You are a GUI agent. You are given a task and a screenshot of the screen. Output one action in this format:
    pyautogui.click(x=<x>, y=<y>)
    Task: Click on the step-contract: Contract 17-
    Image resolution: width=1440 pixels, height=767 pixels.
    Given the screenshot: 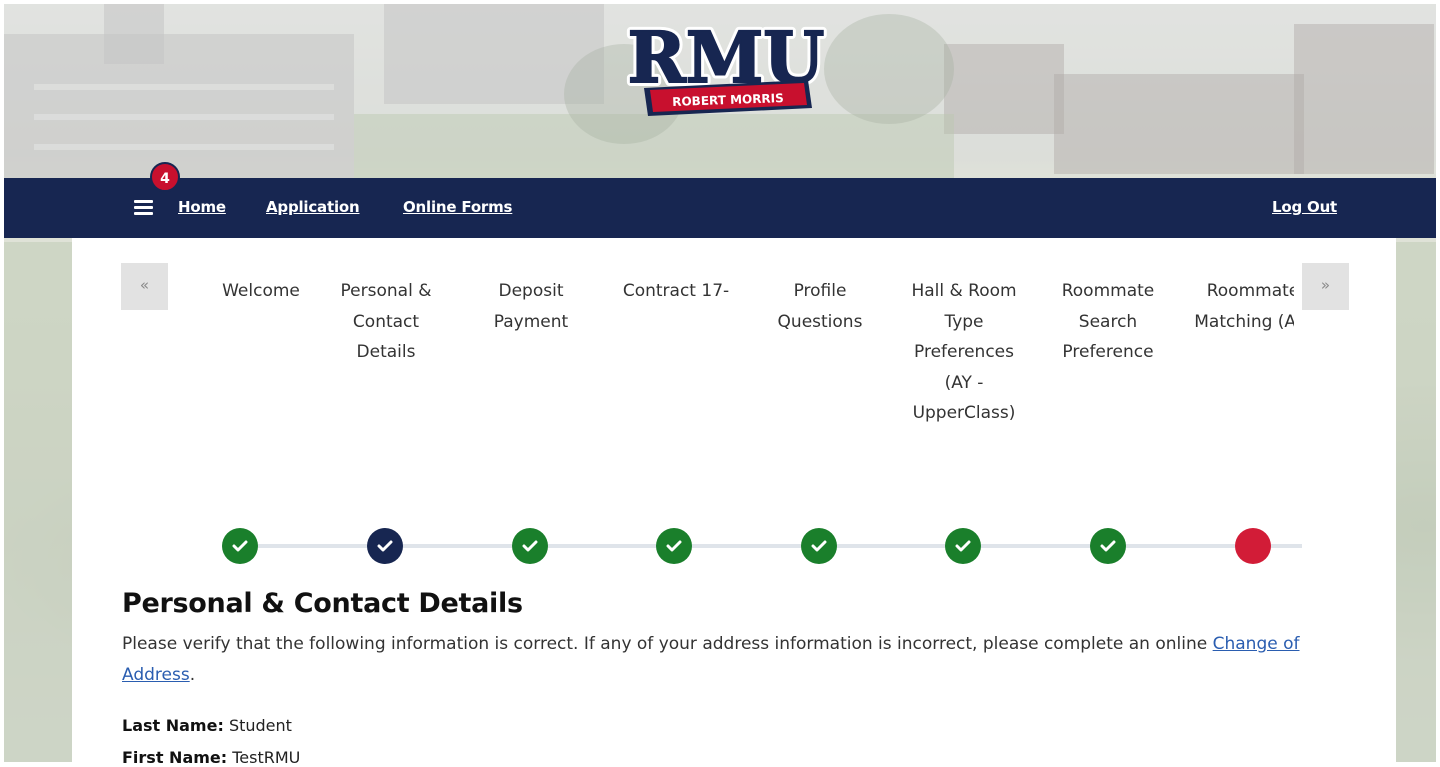 What is the action you would take?
    pyautogui.click(x=676, y=291)
    